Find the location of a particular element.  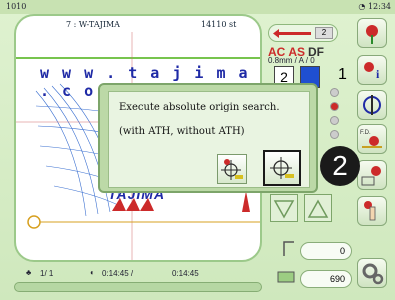

step-number-badge: 2 is located at coordinates (340, 166).